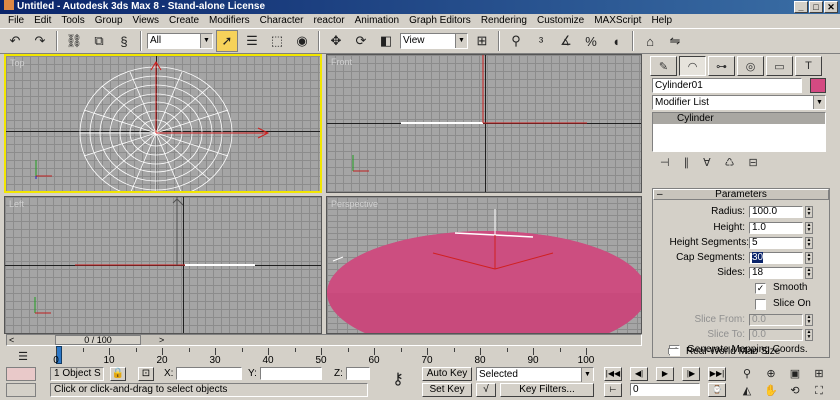 The height and width of the screenshot is (400, 840). Describe the element at coordinates (9, 5) in the screenshot. I see `app-icon` at that location.